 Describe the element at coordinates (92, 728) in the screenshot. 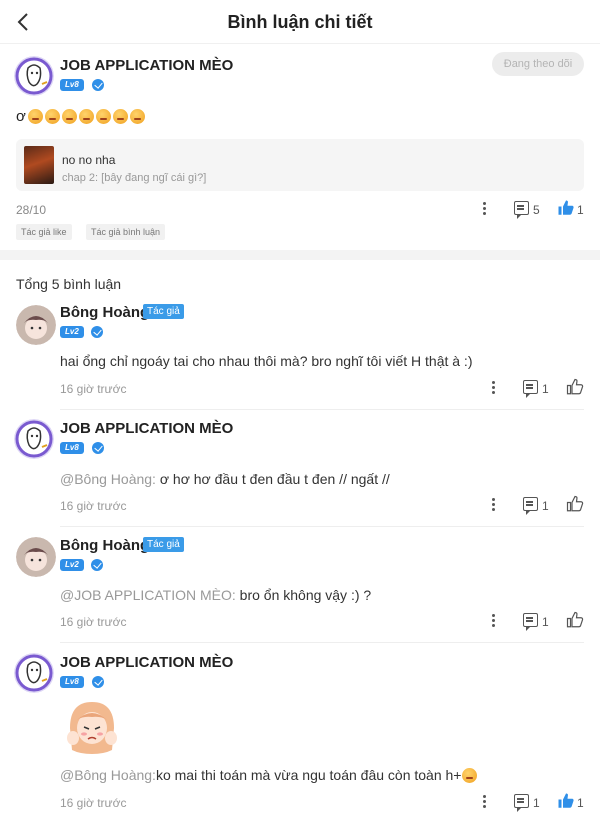

I see `crying-girl-sticker` at that location.